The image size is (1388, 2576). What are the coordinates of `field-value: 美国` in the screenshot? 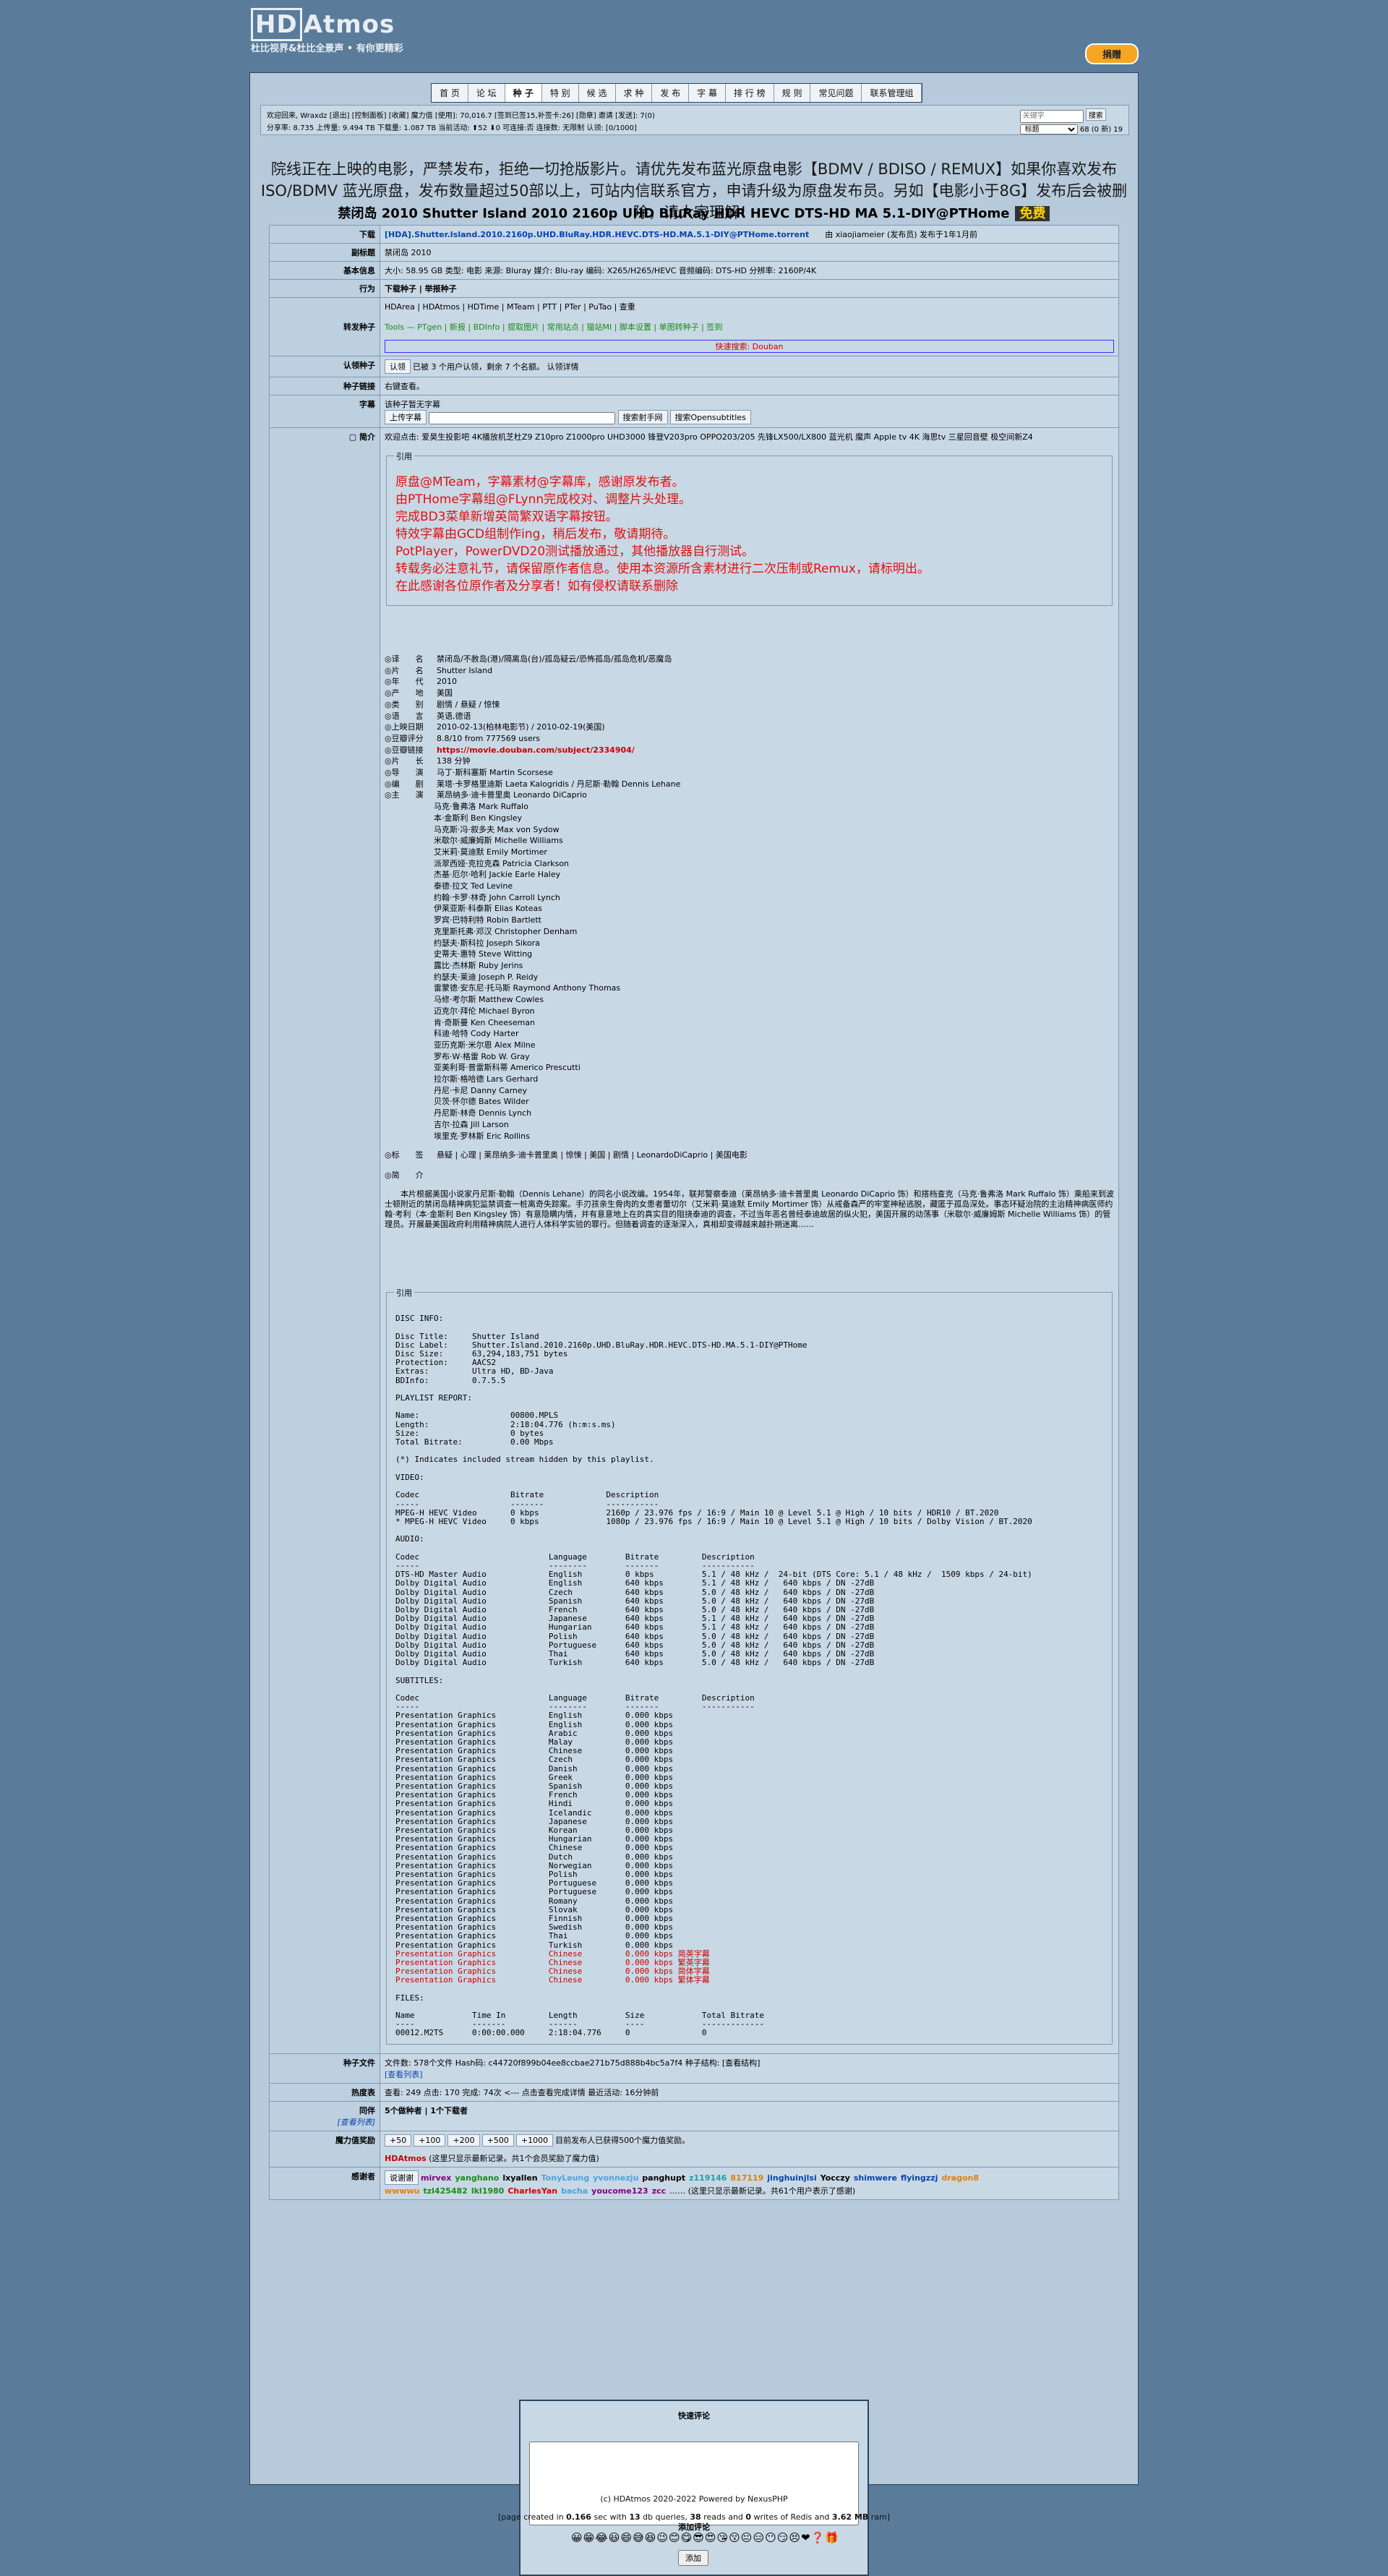 It's located at (445, 693).